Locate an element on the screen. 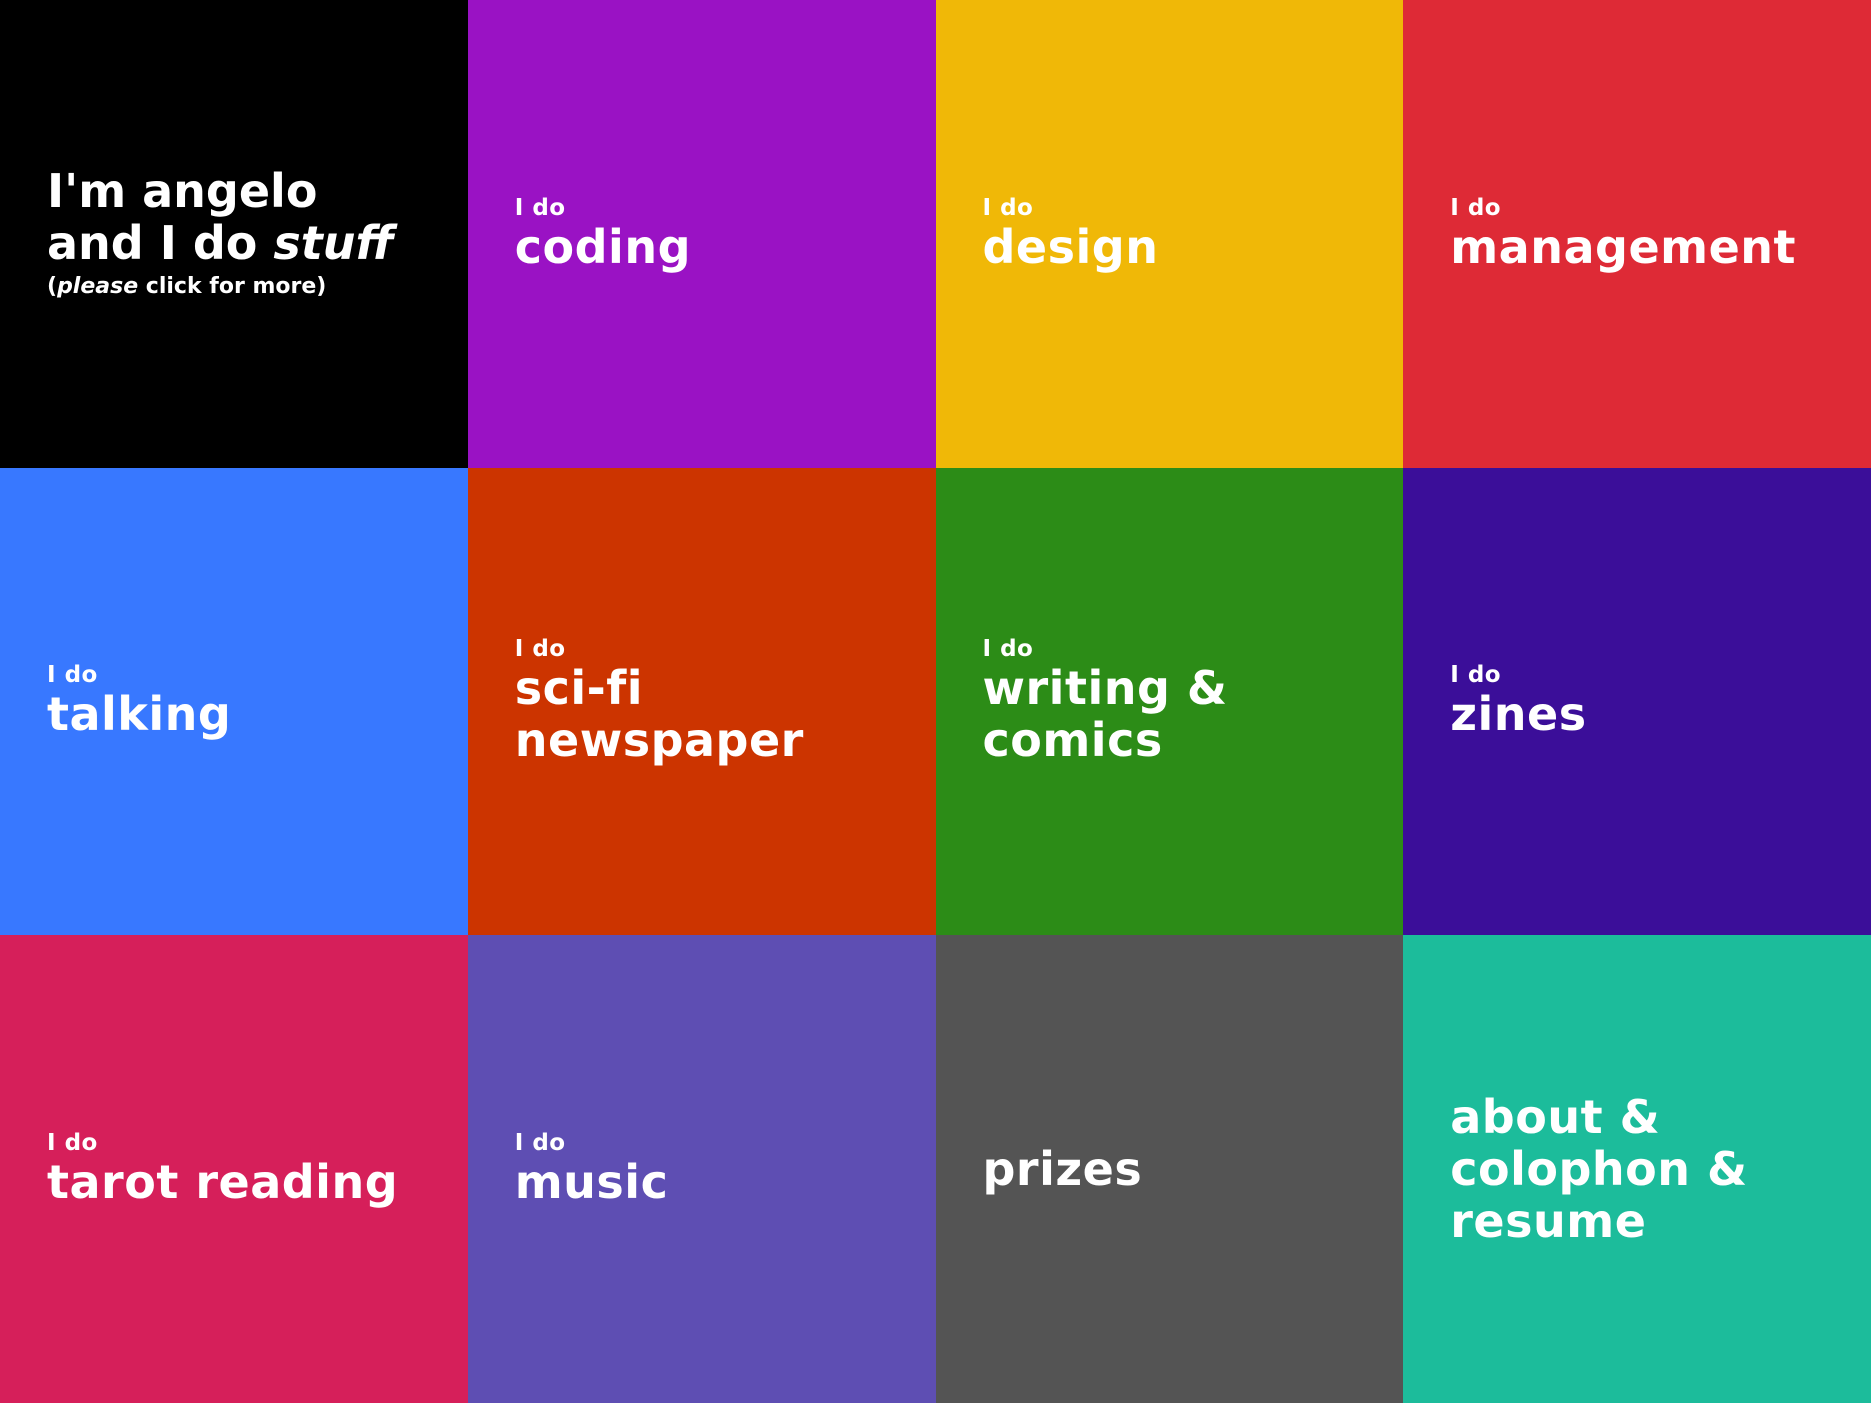 The width and height of the screenshot is (1871, 1403). intro-title-line1: I'm angelo is located at coordinates (182, 190).